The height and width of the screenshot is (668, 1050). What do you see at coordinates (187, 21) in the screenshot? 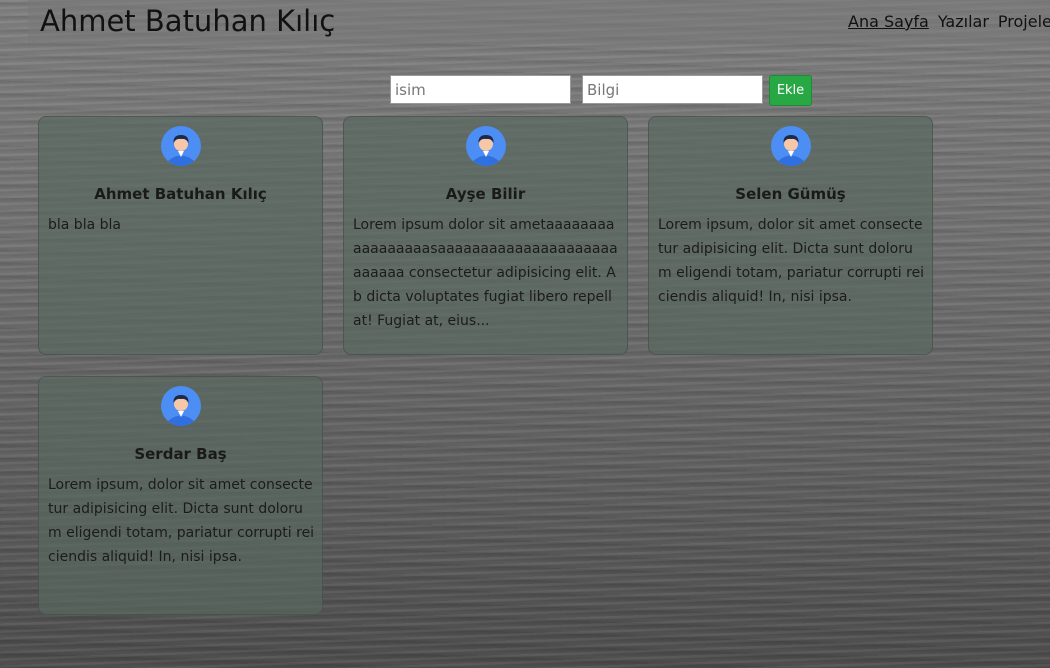
I see `site-title: Ahmet Batuhan Kılıç` at bounding box center [187, 21].